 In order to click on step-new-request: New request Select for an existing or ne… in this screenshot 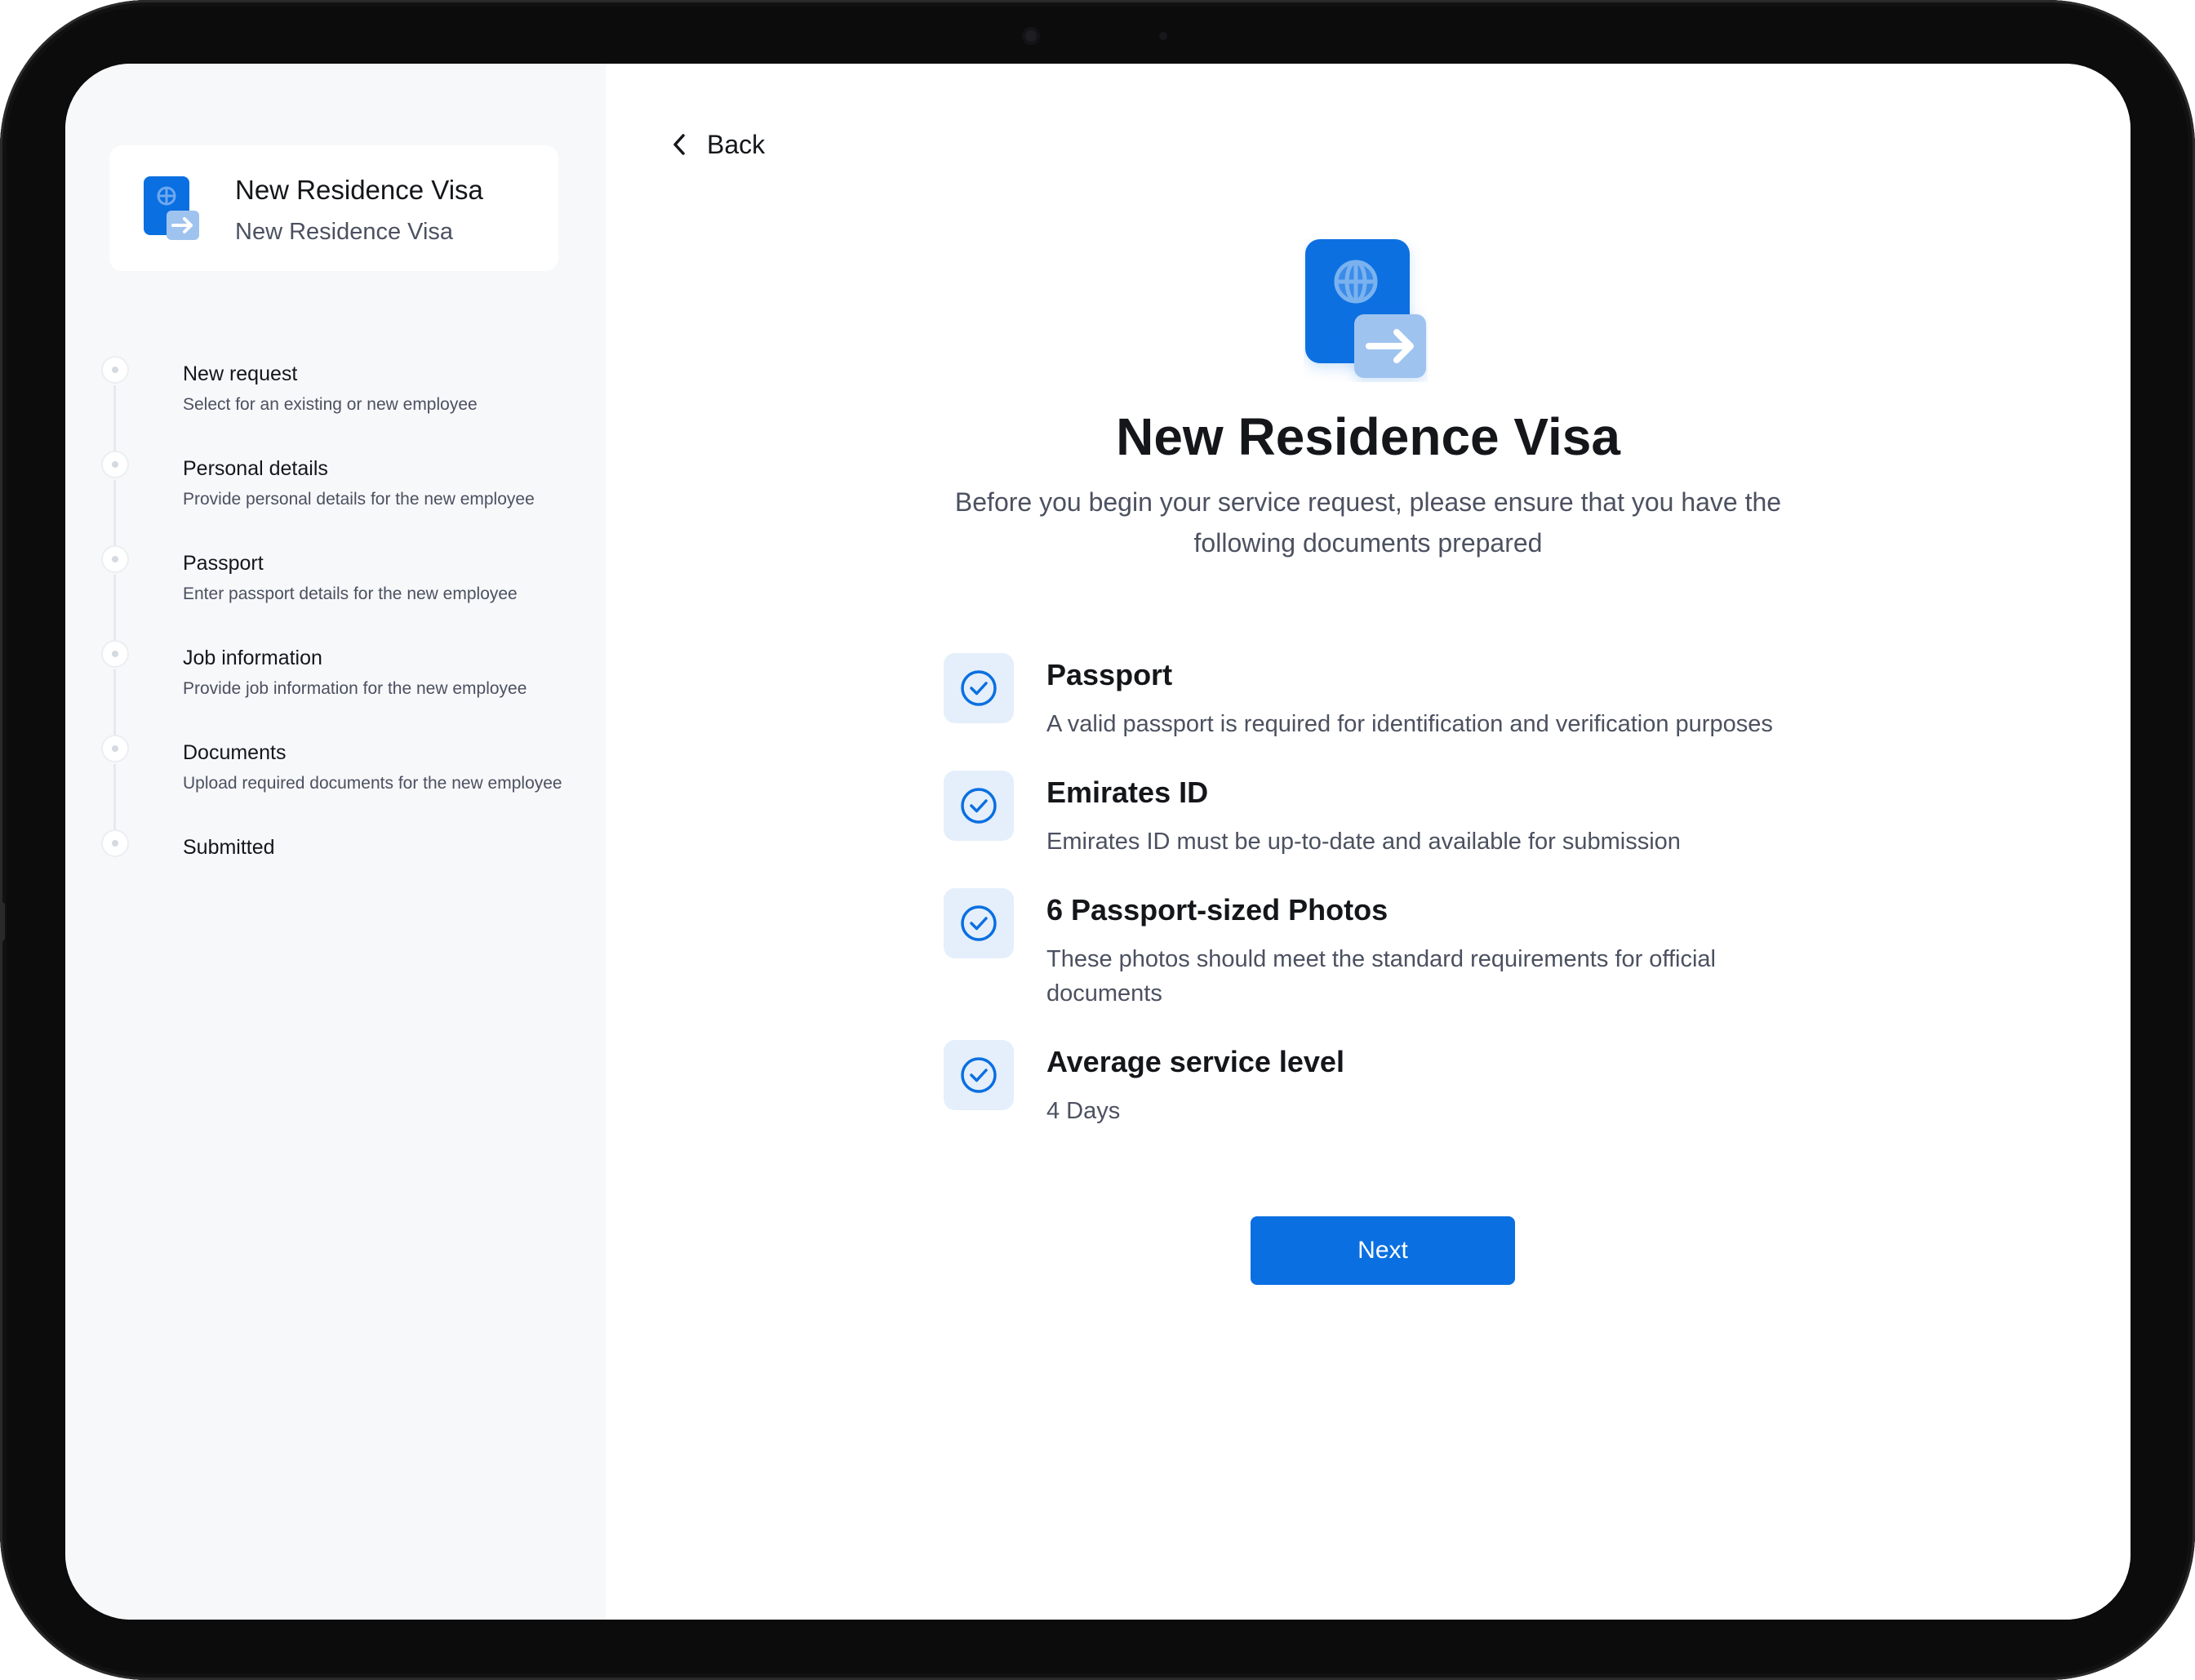, I will do `click(346, 403)`.